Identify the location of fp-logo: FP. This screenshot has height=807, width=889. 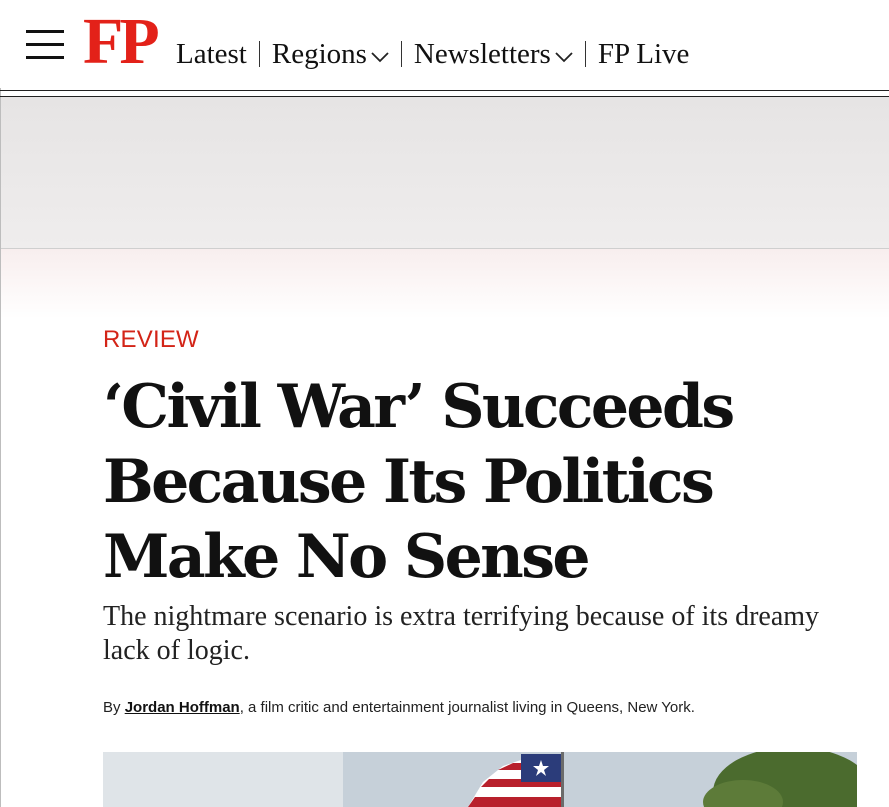
(121, 42).